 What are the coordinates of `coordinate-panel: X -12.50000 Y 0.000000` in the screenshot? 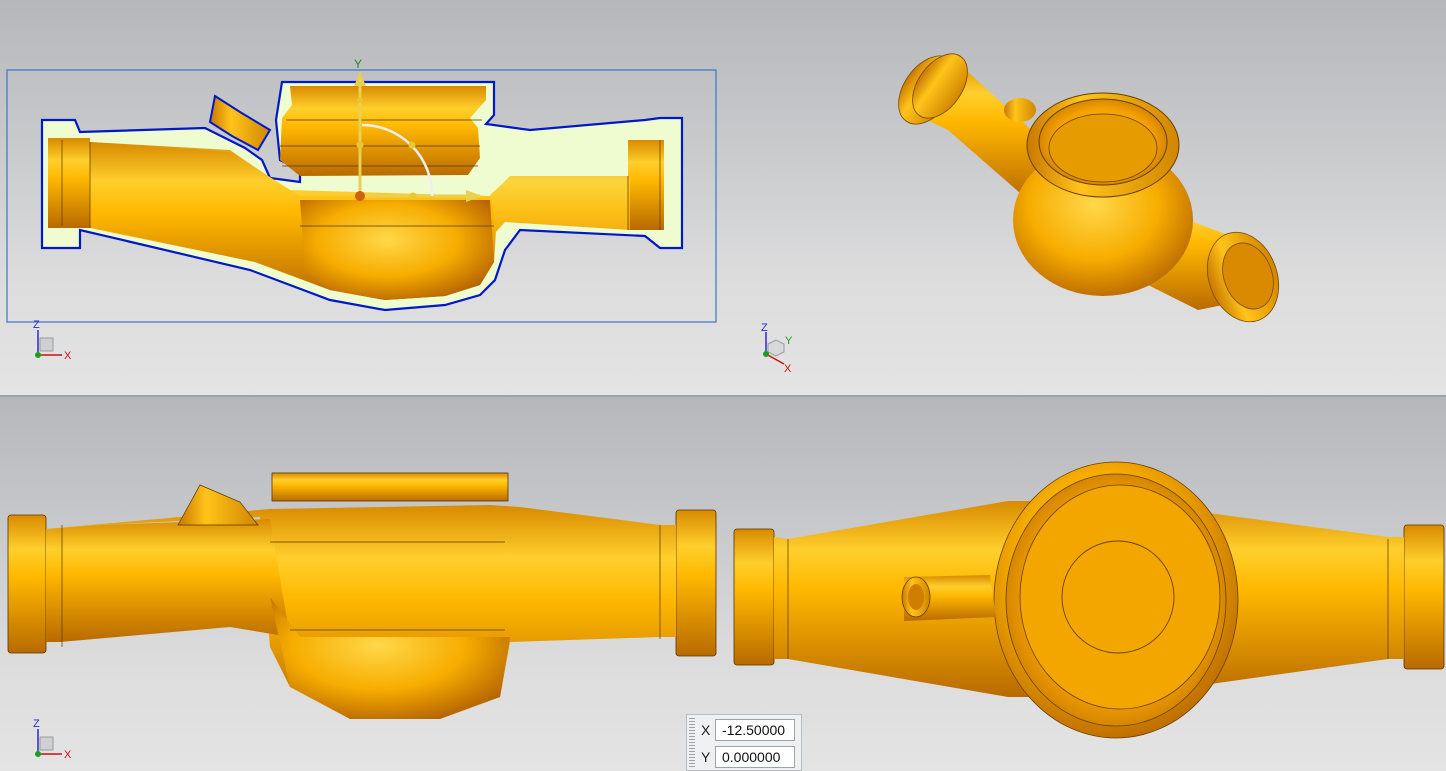 It's located at (744, 742).